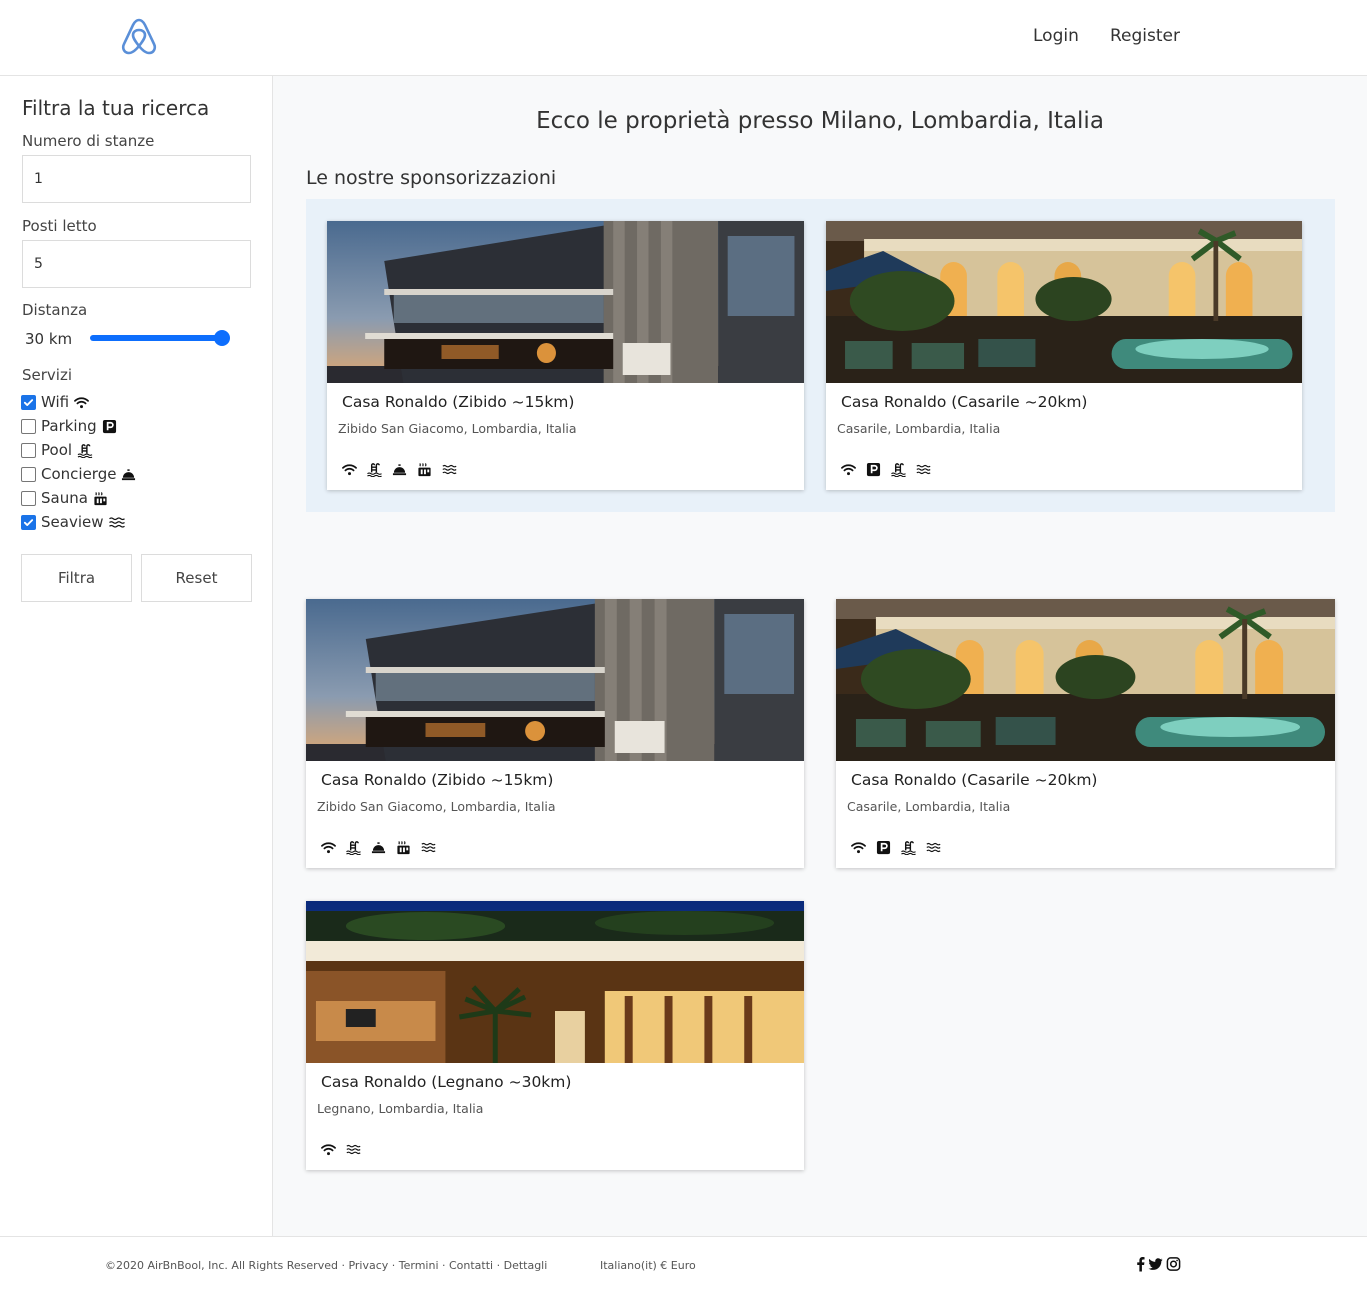 The height and width of the screenshot is (1301, 1367). I want to click on service-wifi: Wifi, so click(55, 402).